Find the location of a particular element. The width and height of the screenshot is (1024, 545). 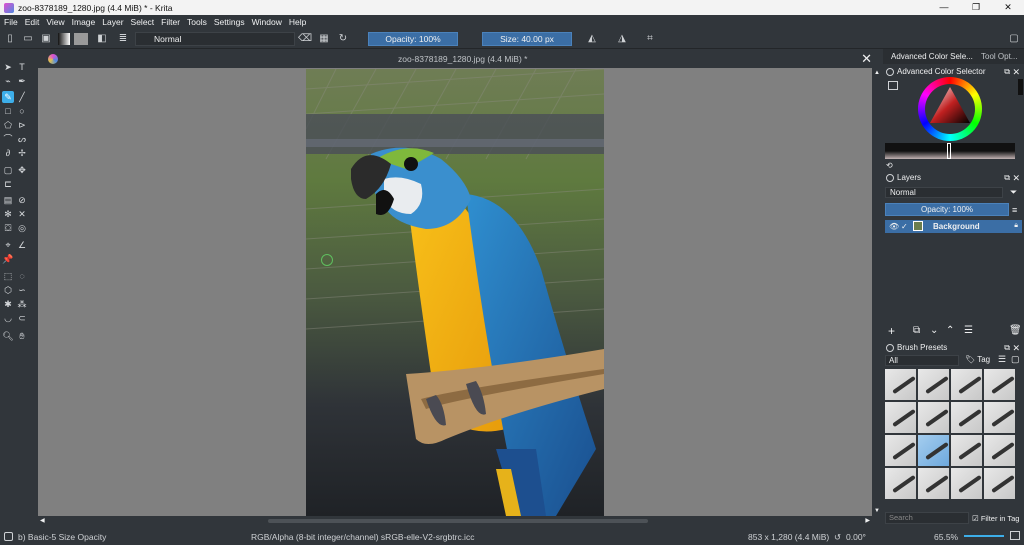

color-history-strip is located at coordinates (950, 151).